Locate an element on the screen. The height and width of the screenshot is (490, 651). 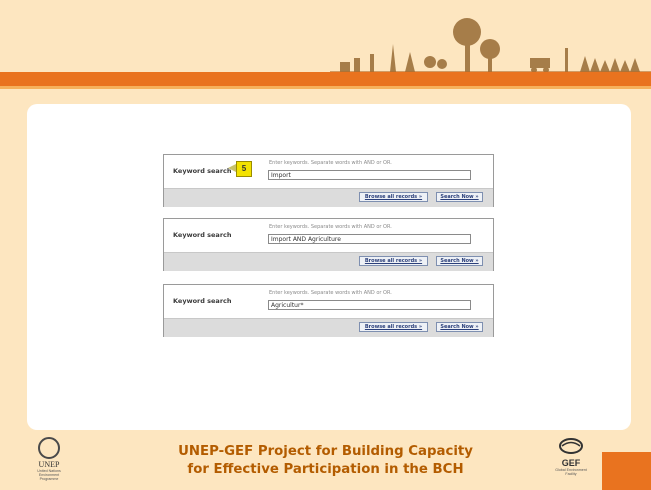
keyword-search-input: Import is located at coordinates (369, 175).